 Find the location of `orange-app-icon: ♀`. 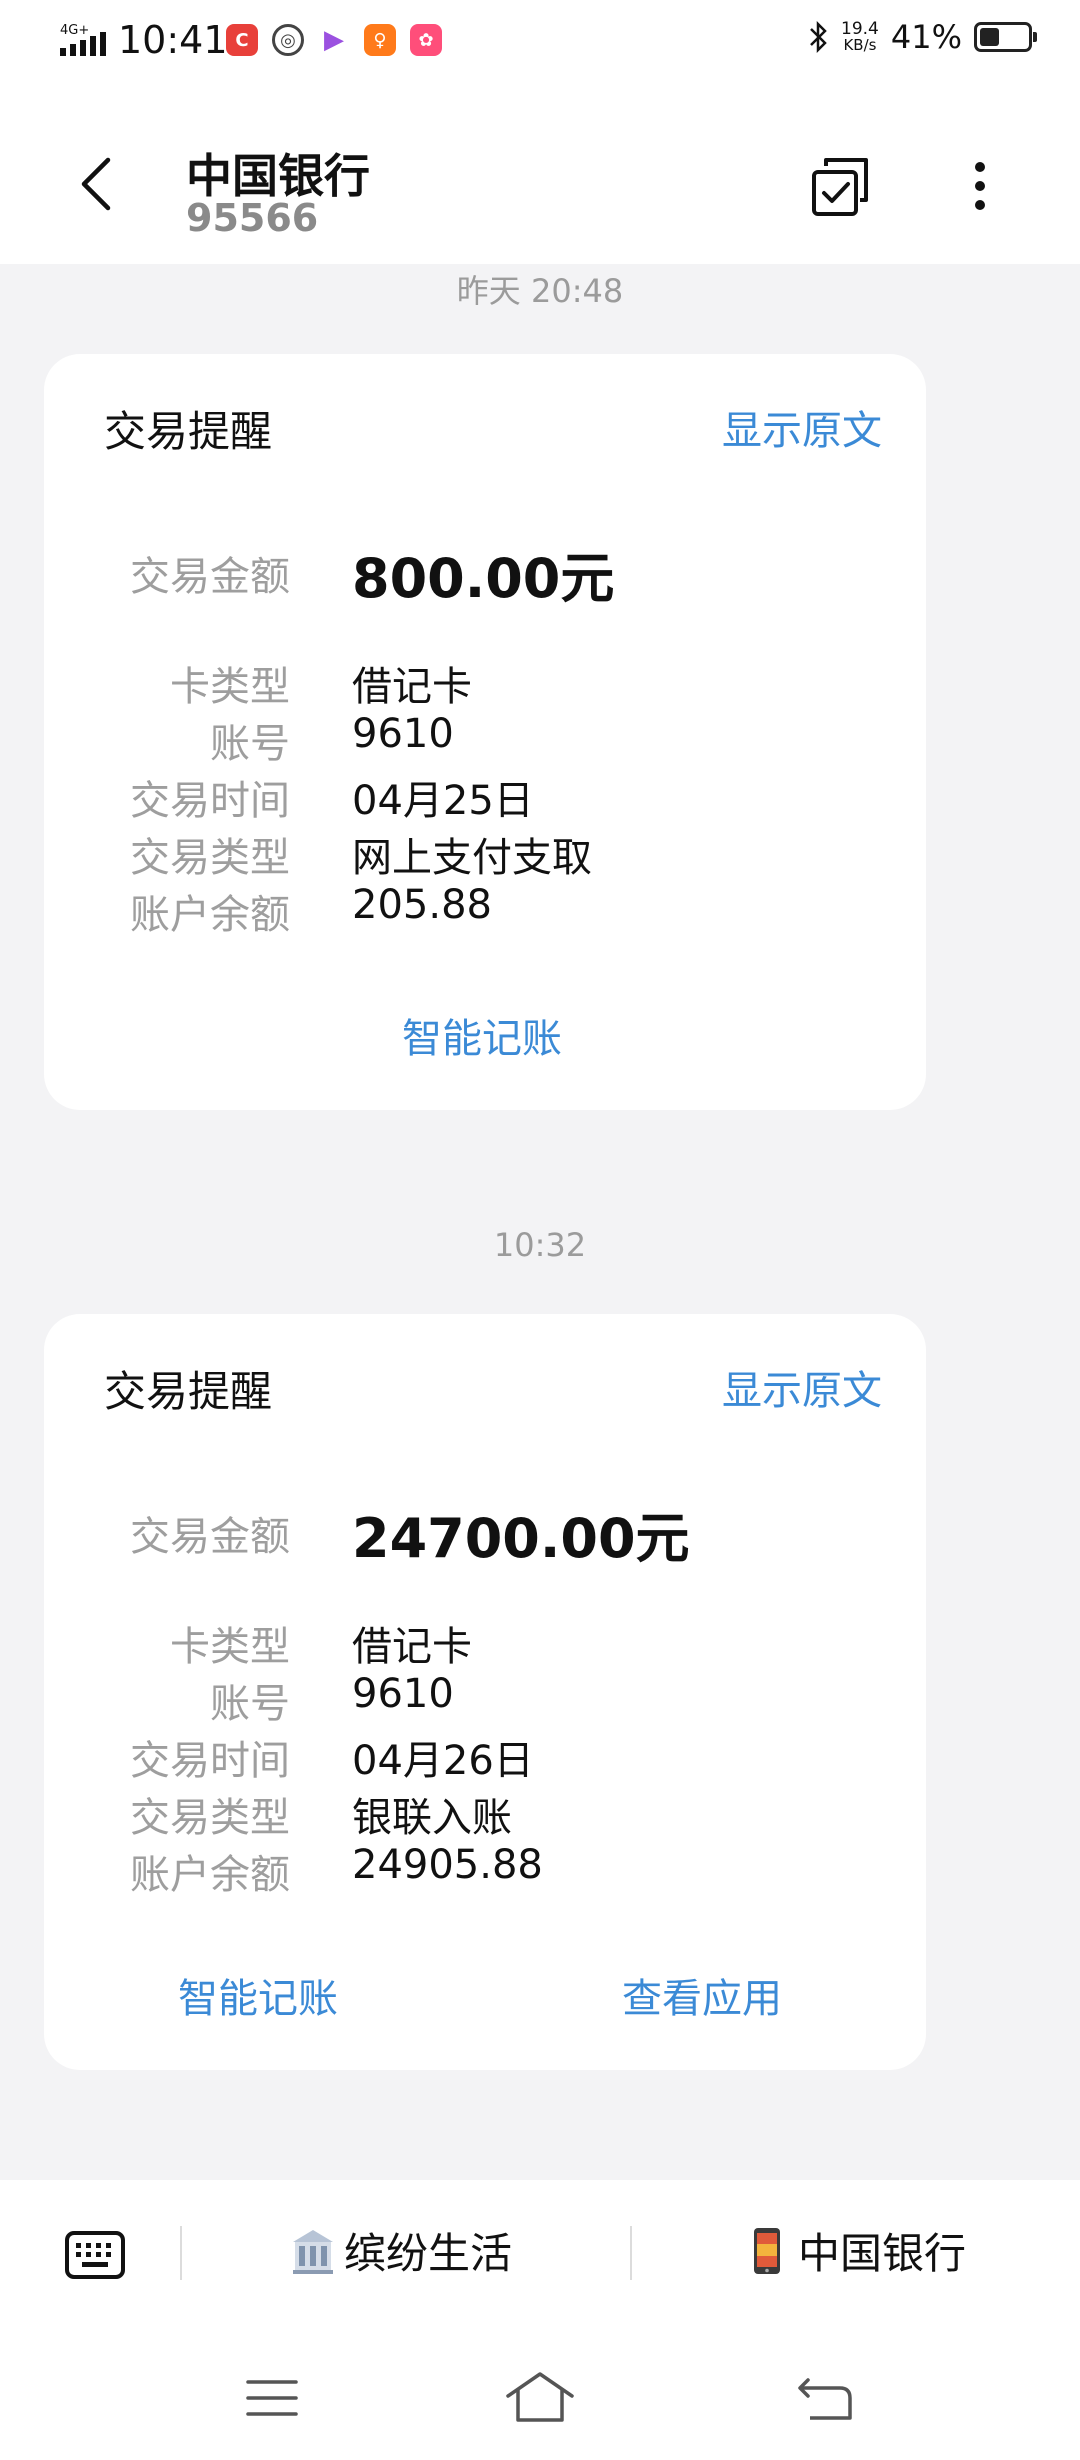

orange-app-icon: ♀ is located at coordinates (380, 40).